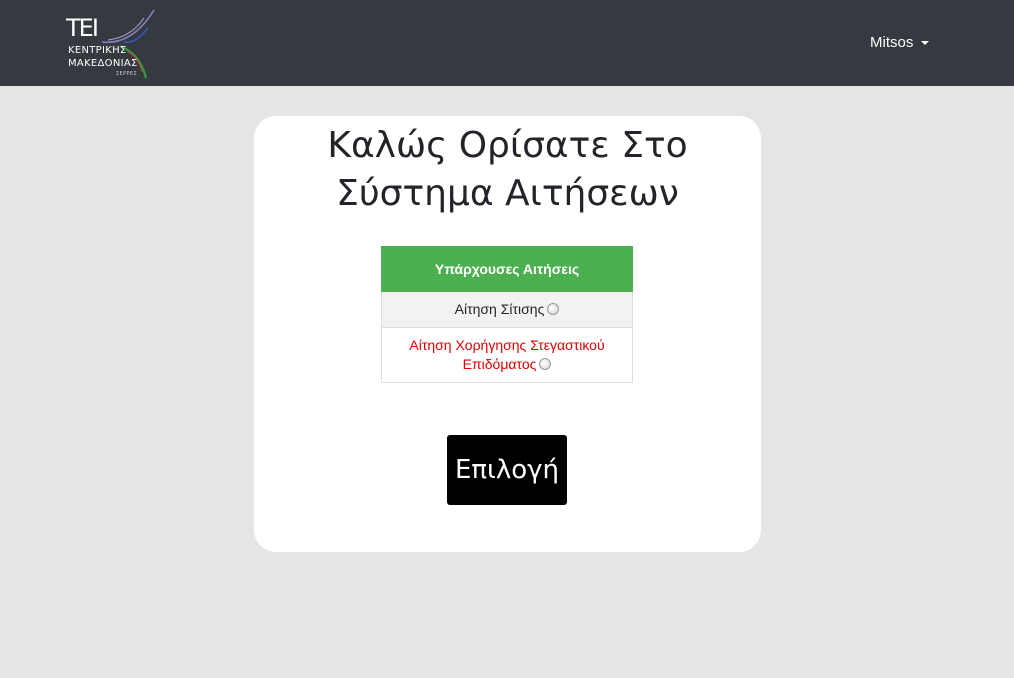  I want to click on application-cell-stegastiko: Αίτηση Χορήγησης Στεγαστικού Επιδόματος, so click(507, 355).